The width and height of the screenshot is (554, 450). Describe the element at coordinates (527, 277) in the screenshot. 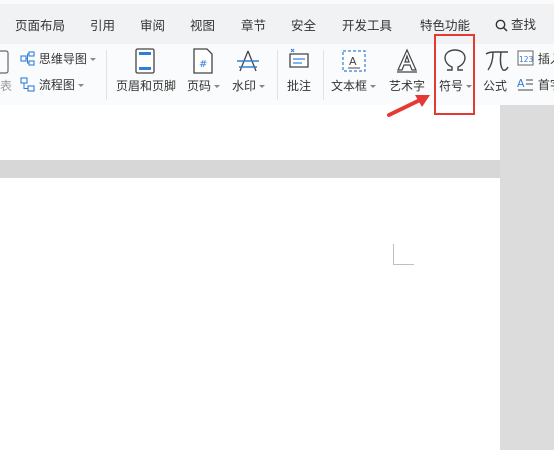

I see `right-margin-area` at that location.